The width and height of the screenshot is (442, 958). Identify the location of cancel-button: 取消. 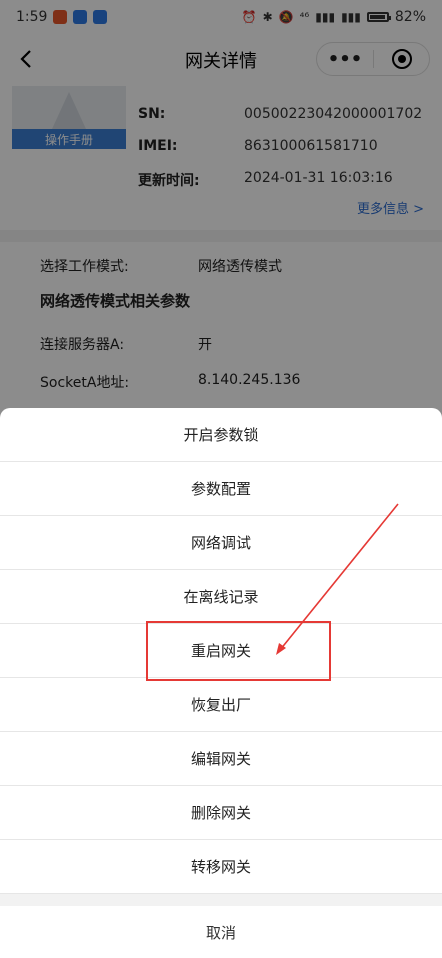
(221, 932).